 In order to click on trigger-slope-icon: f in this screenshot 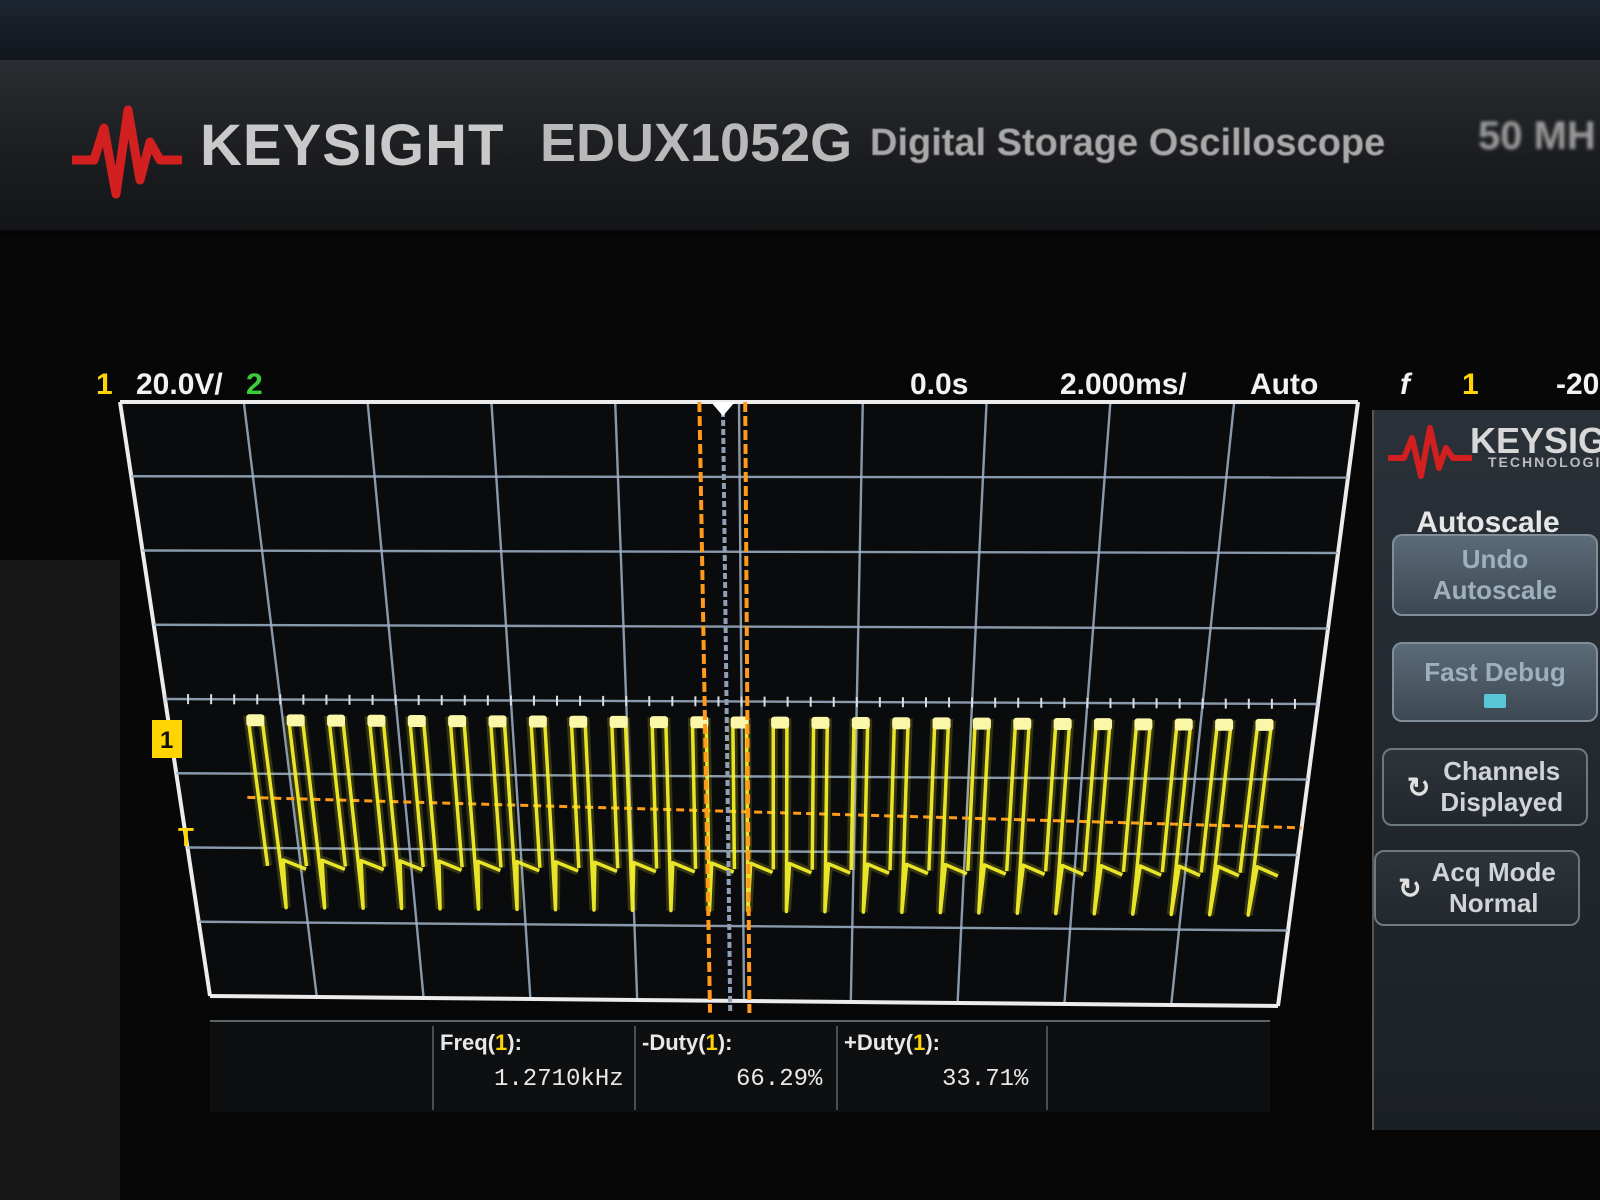, I will do `click(1405, 384)`.